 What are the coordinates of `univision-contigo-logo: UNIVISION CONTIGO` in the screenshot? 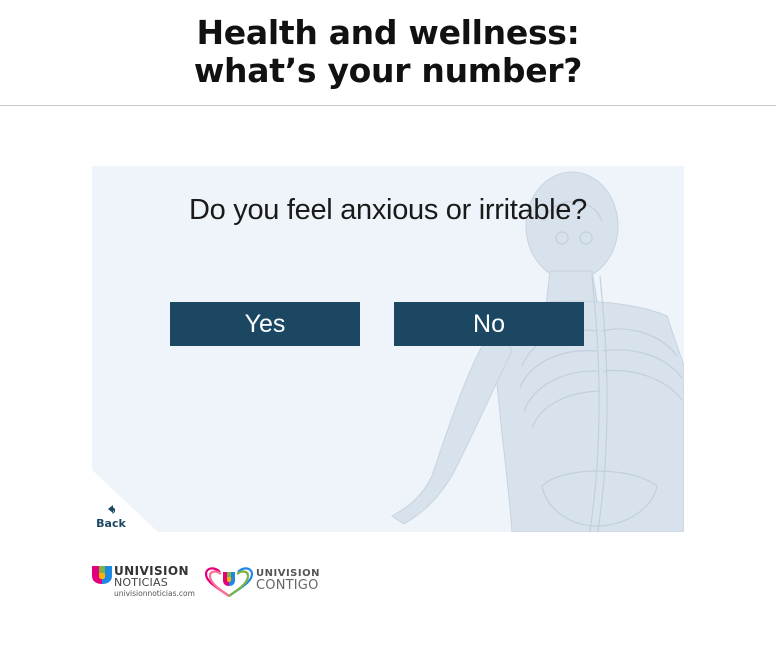 It's located at (267, 581).